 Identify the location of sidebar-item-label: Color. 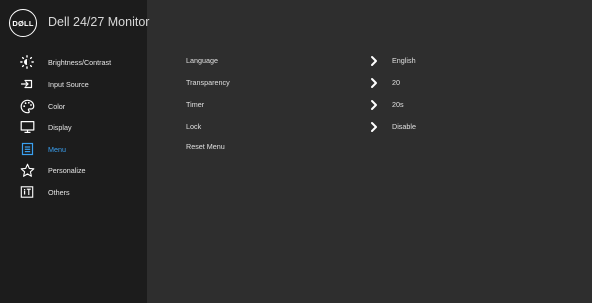
(57, 106).